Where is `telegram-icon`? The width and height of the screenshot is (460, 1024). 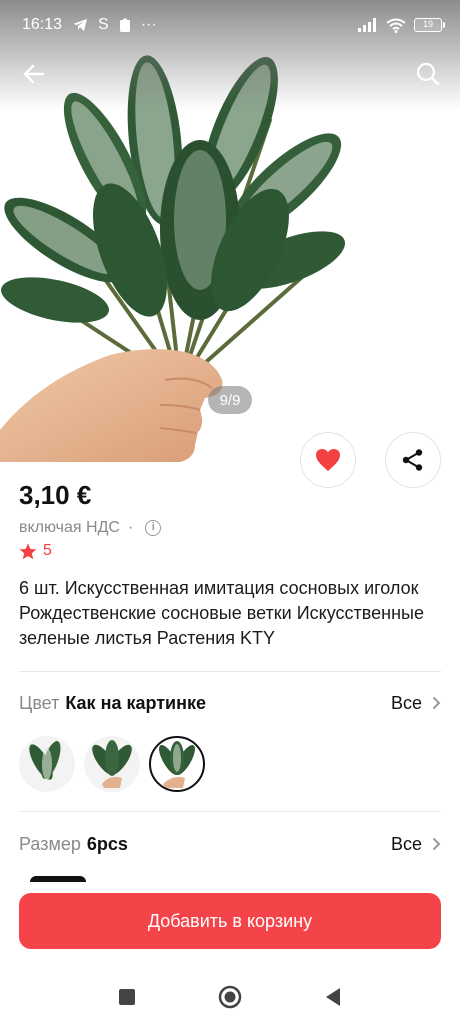 telegram-icon is located at coordinates (80, 25).